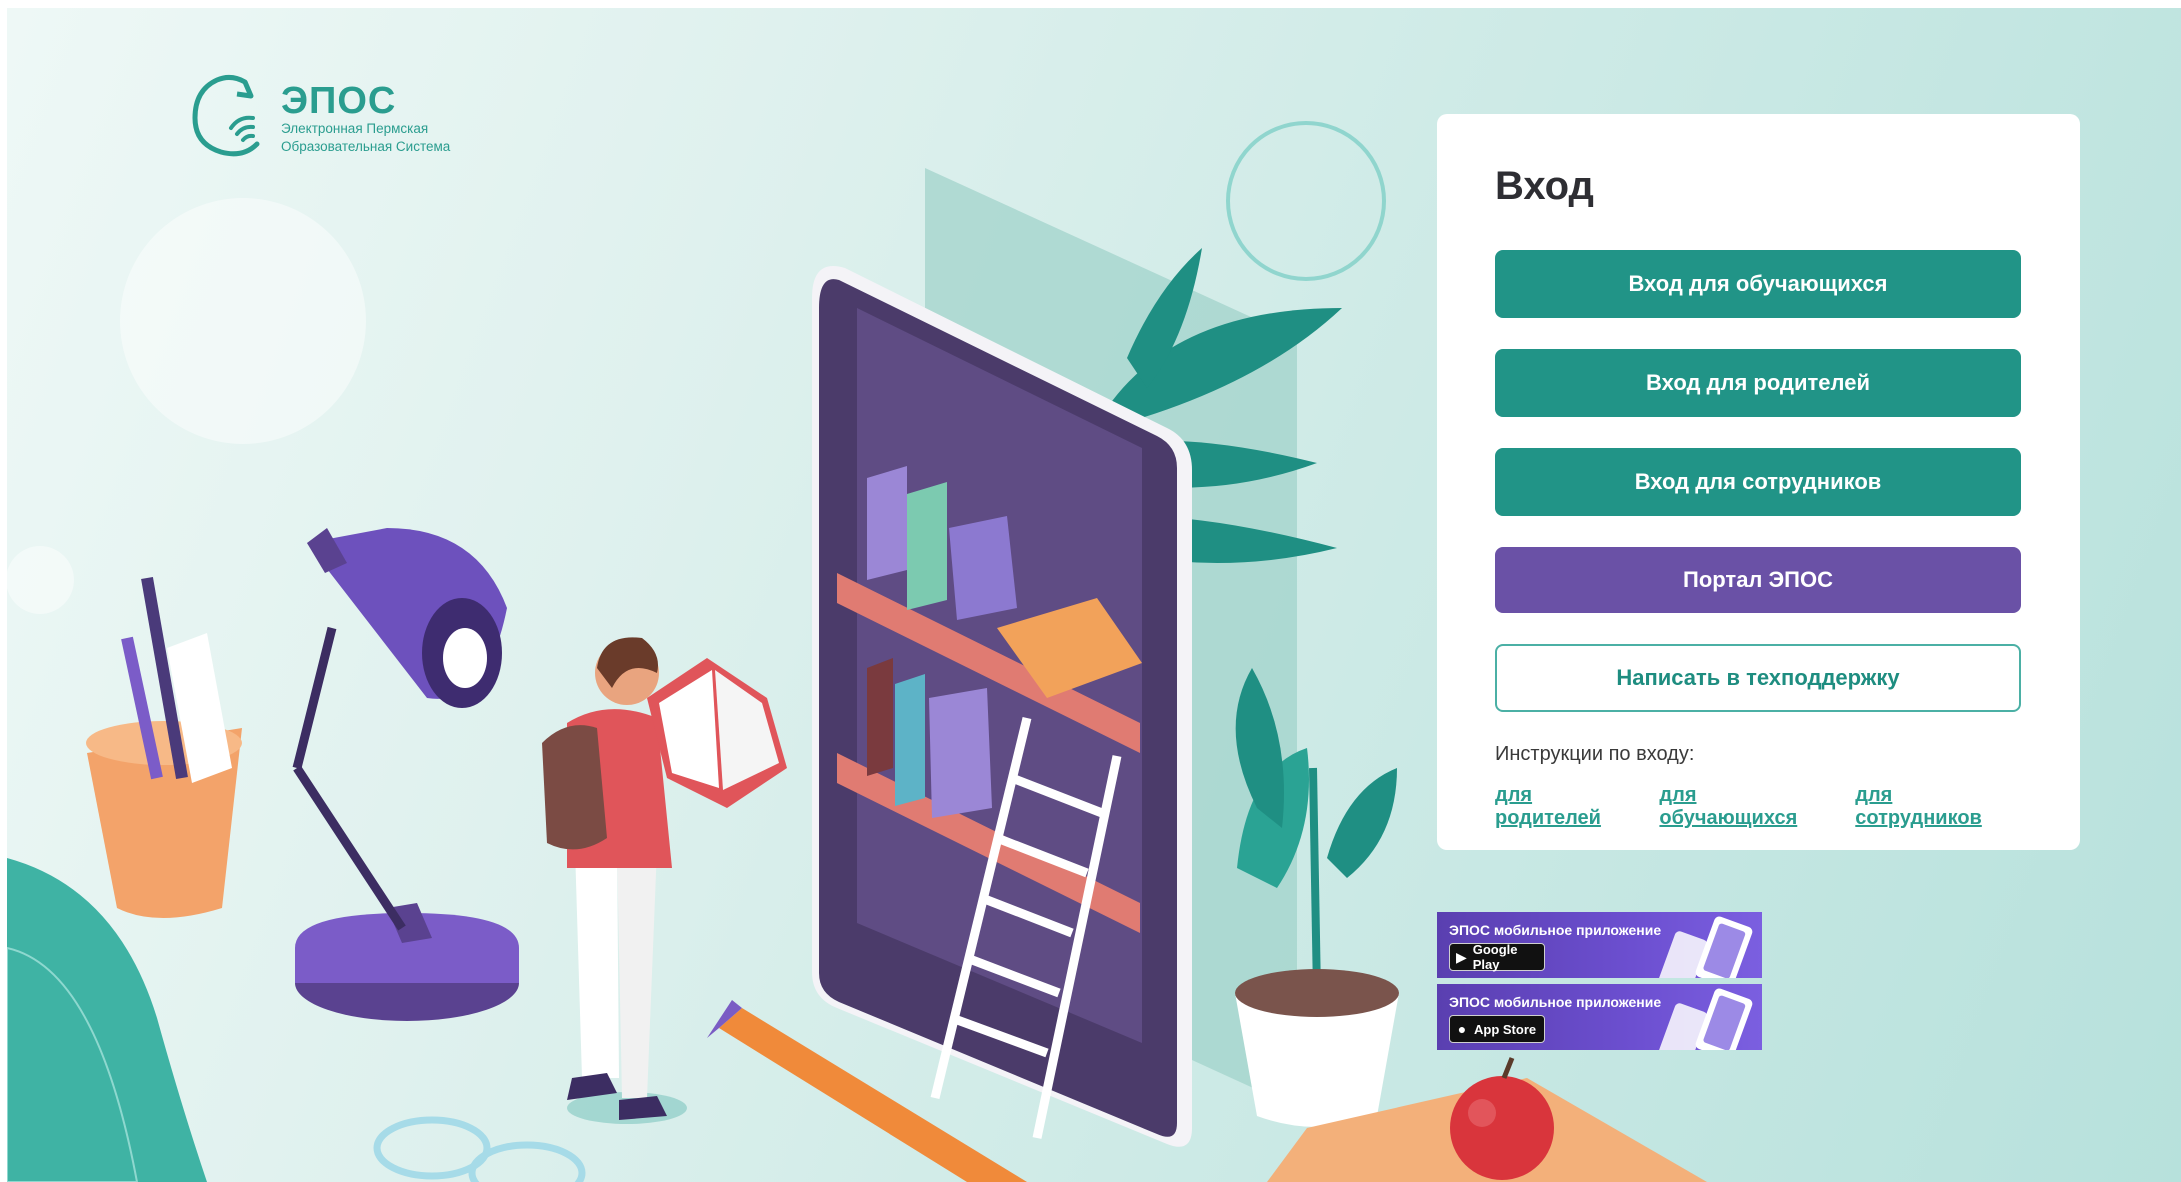 This screenshot has width=2181, height=1182. I want to click on logo-subtitle-line1: Электронная Пермская, so click(355, 128).